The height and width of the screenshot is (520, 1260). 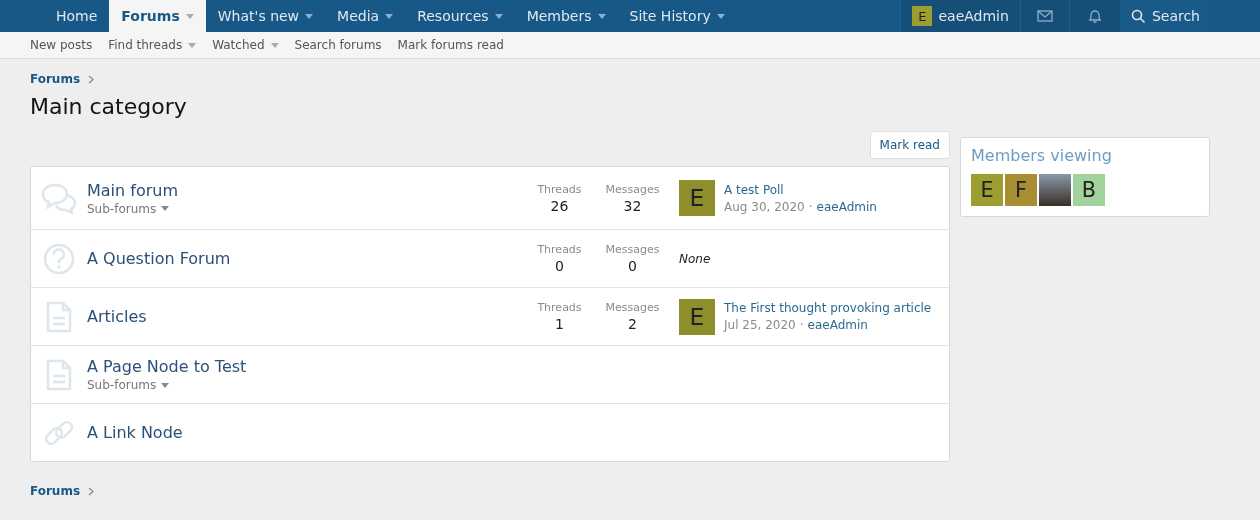 What do you see at coordinates (338, 45) in the screenshot?
I see `subnav-link: Search forums` at bounding box center [338, 45].